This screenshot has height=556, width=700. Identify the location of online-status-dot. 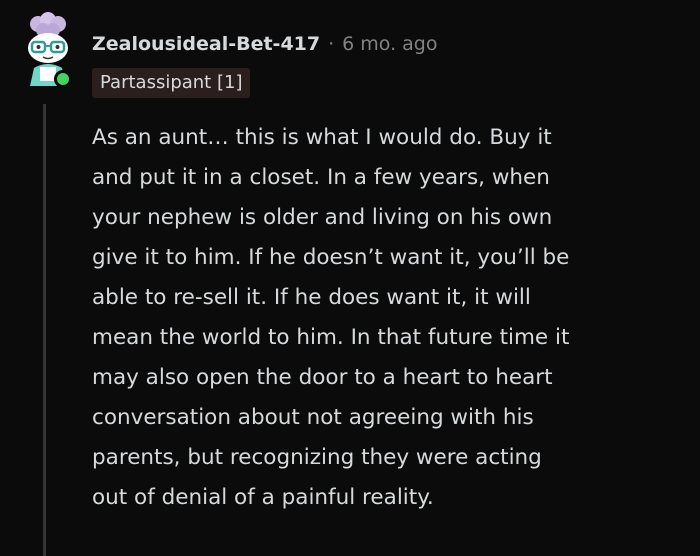
(63, 79).